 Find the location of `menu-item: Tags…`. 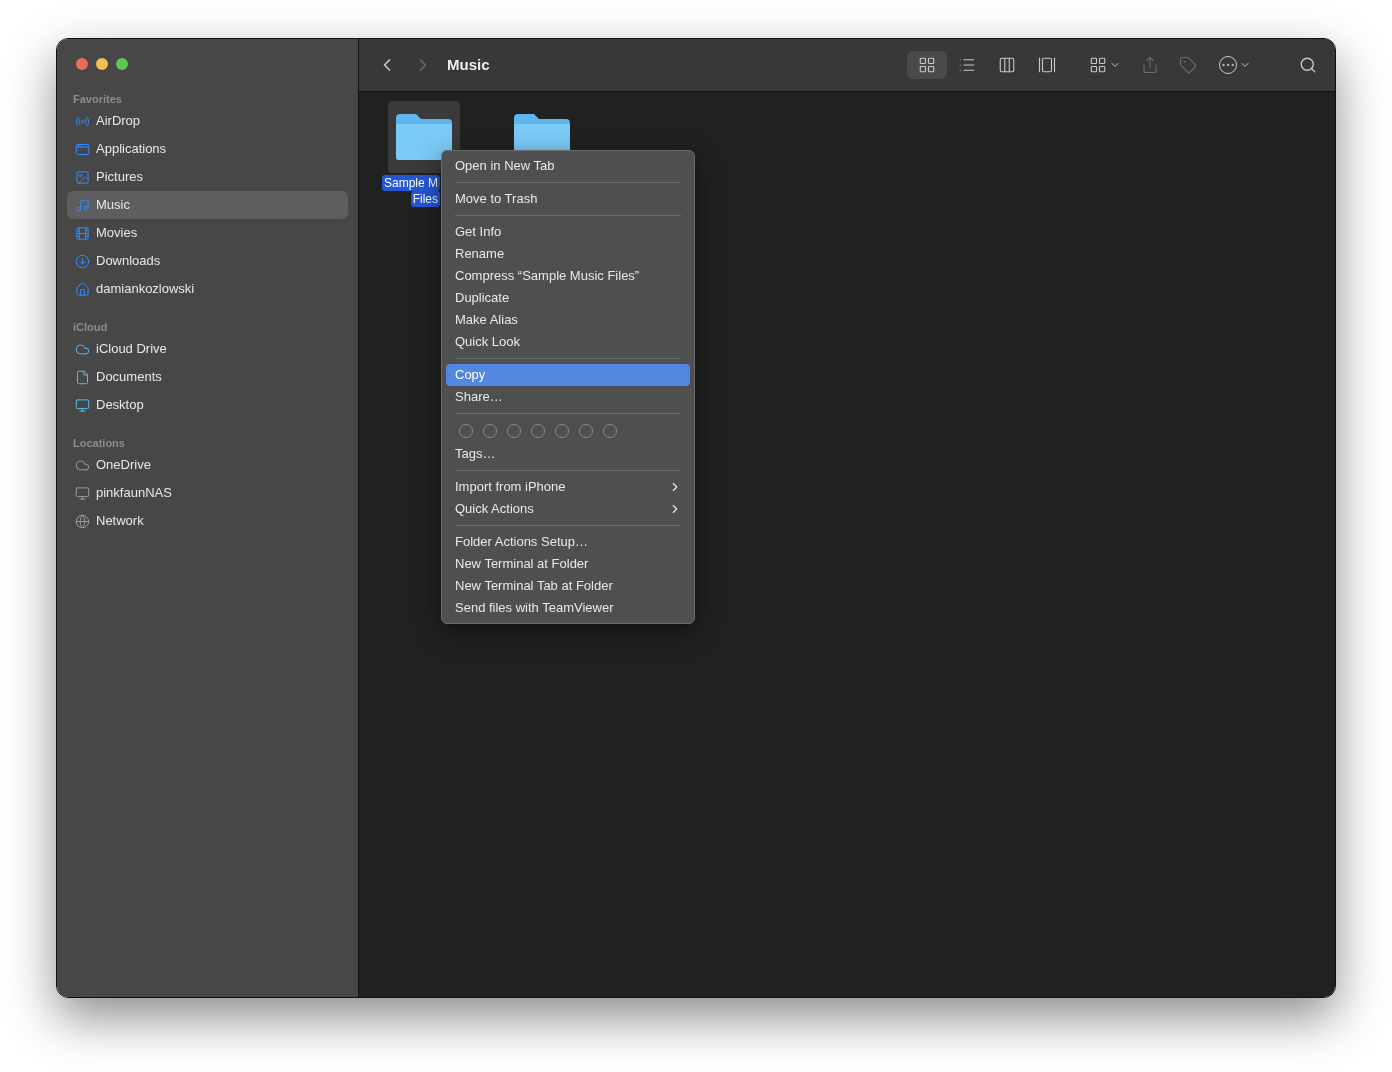

menu-item: Tags… is located at coordinates (568, 454).